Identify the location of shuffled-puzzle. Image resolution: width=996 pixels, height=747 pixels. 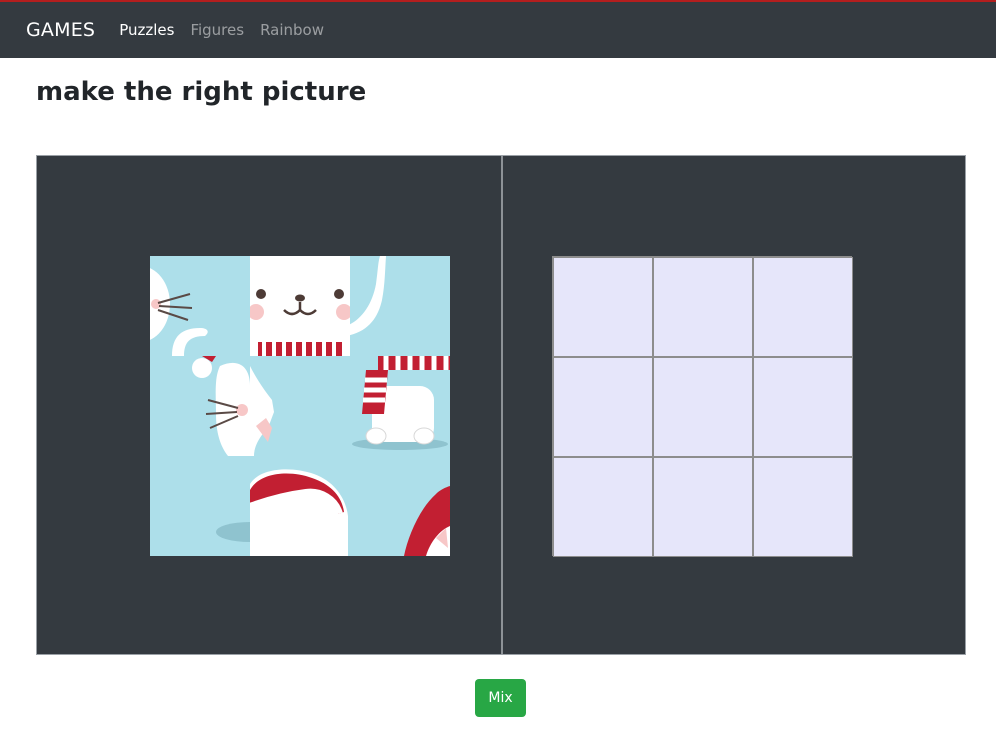
(300, 406).